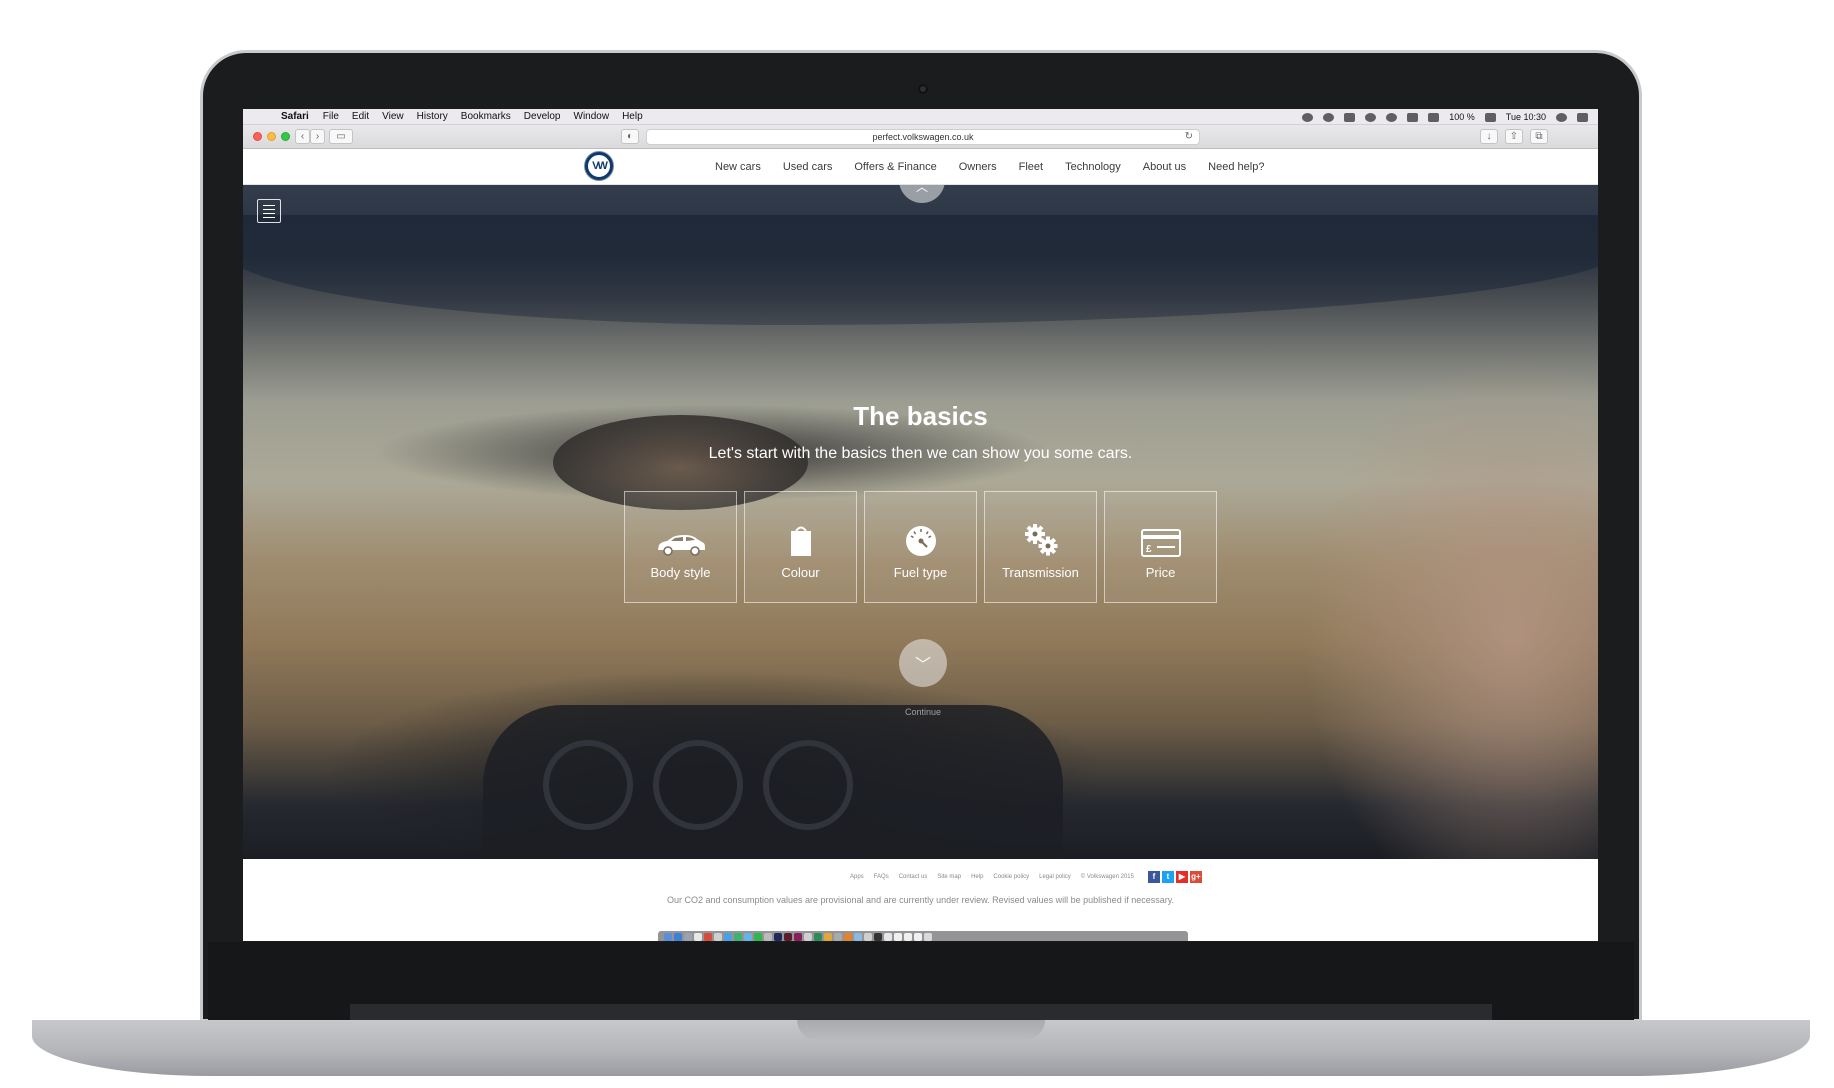  Describe the element at coordinates (1526, 117) in the screenshot. I see `clock: Tue 10:30` at that location.